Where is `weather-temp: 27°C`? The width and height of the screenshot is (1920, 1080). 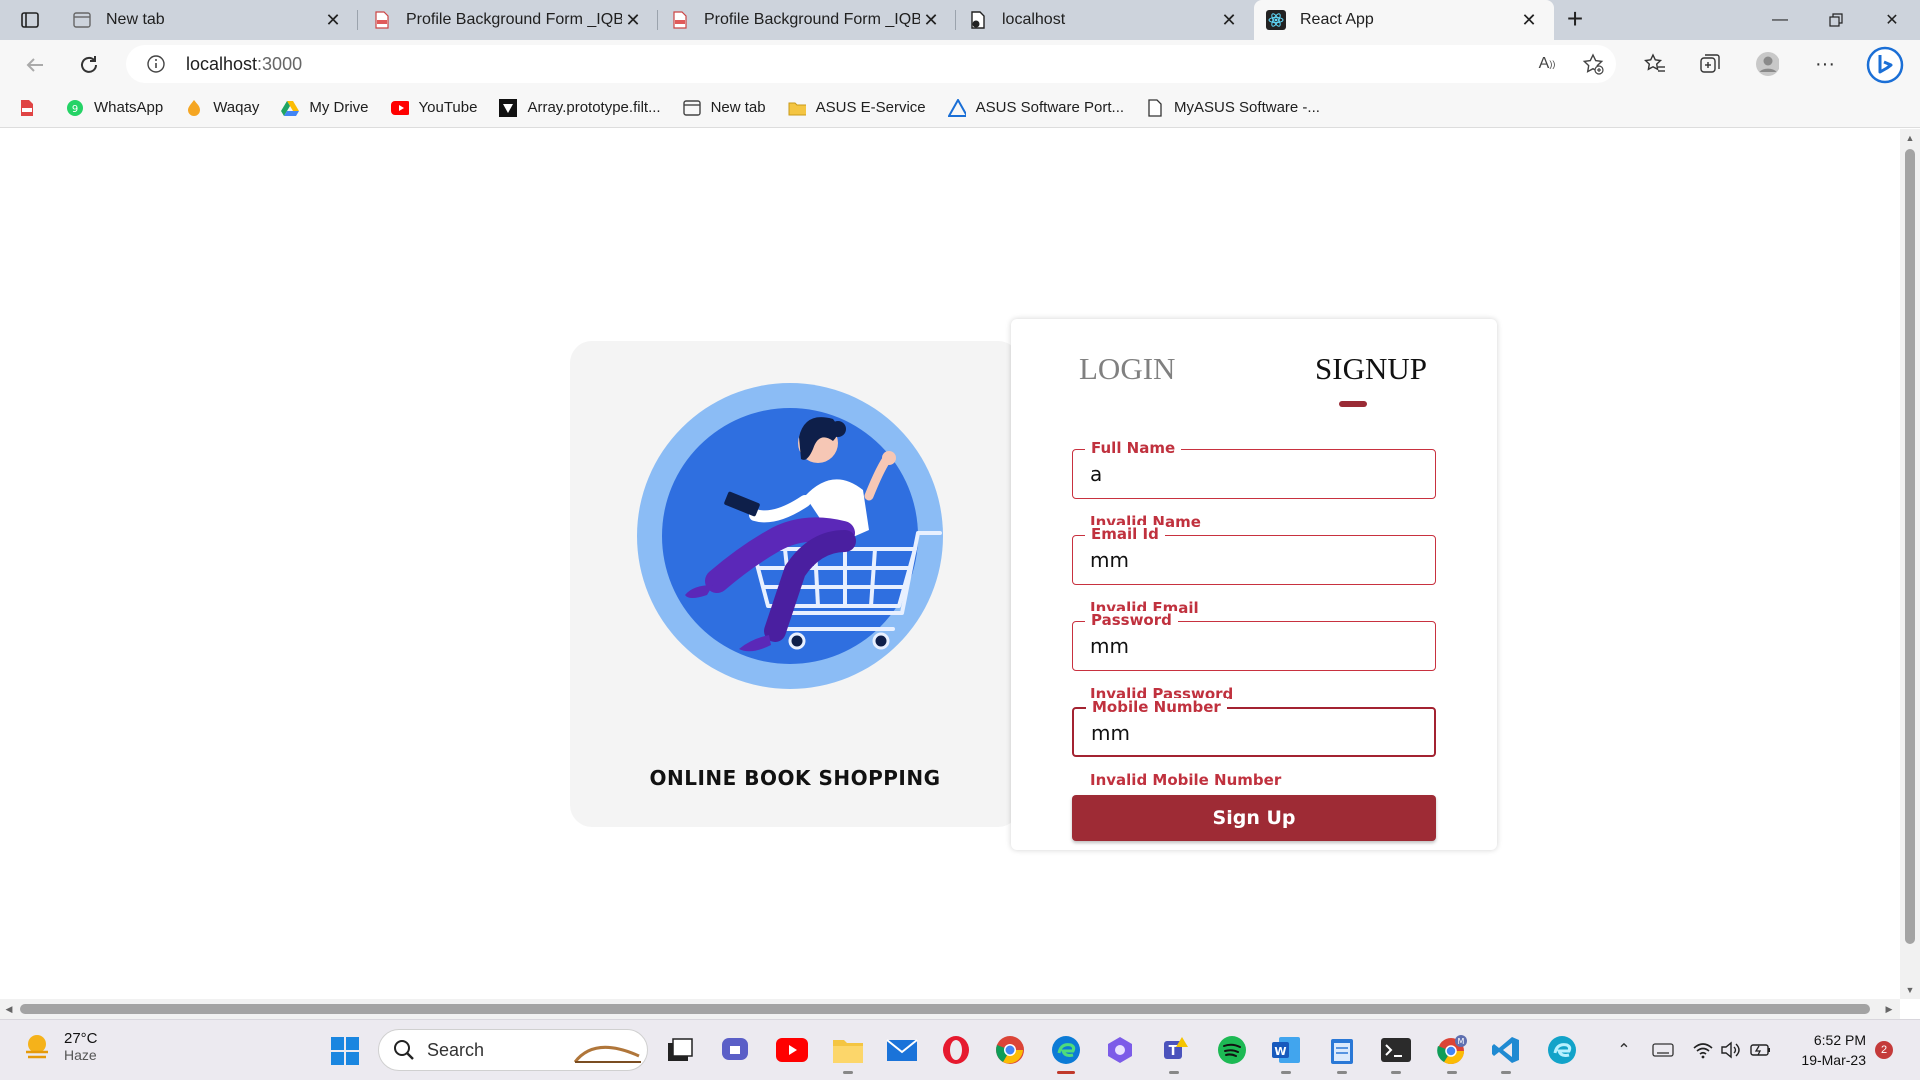
weather-temp: 27°C is located at coordinates (81, 1038).